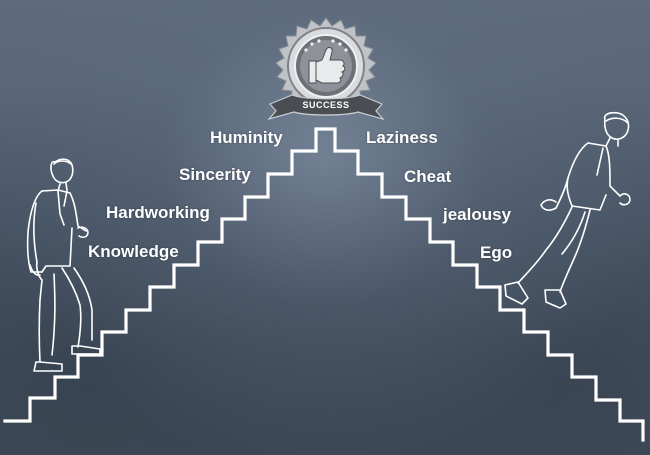 This screenshot has width=650, height=455. I want to click on vice-cheat: Cheat, so click(428, 176).